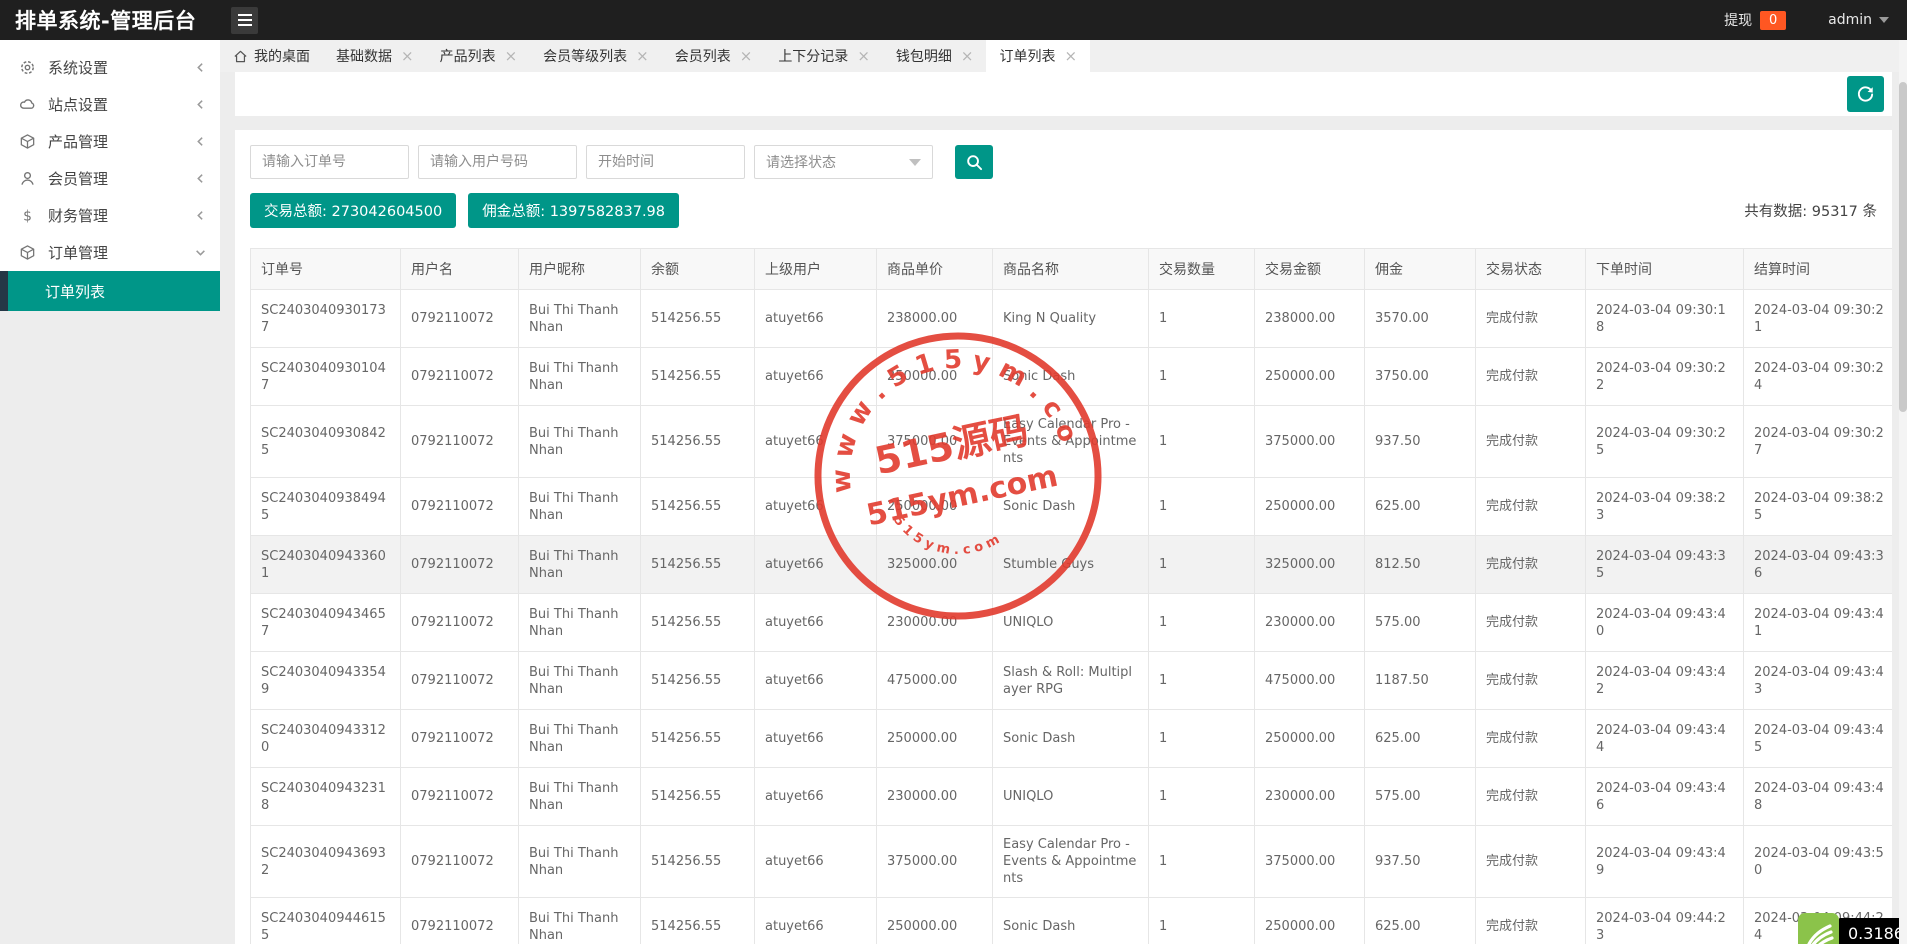 This screenshot has width=1907, height=944. What do you see at coordinates (110, 104) in the screenshot?
I see `sidebar-item-site-settings: 站点设置` at bounding box center [110, 104].